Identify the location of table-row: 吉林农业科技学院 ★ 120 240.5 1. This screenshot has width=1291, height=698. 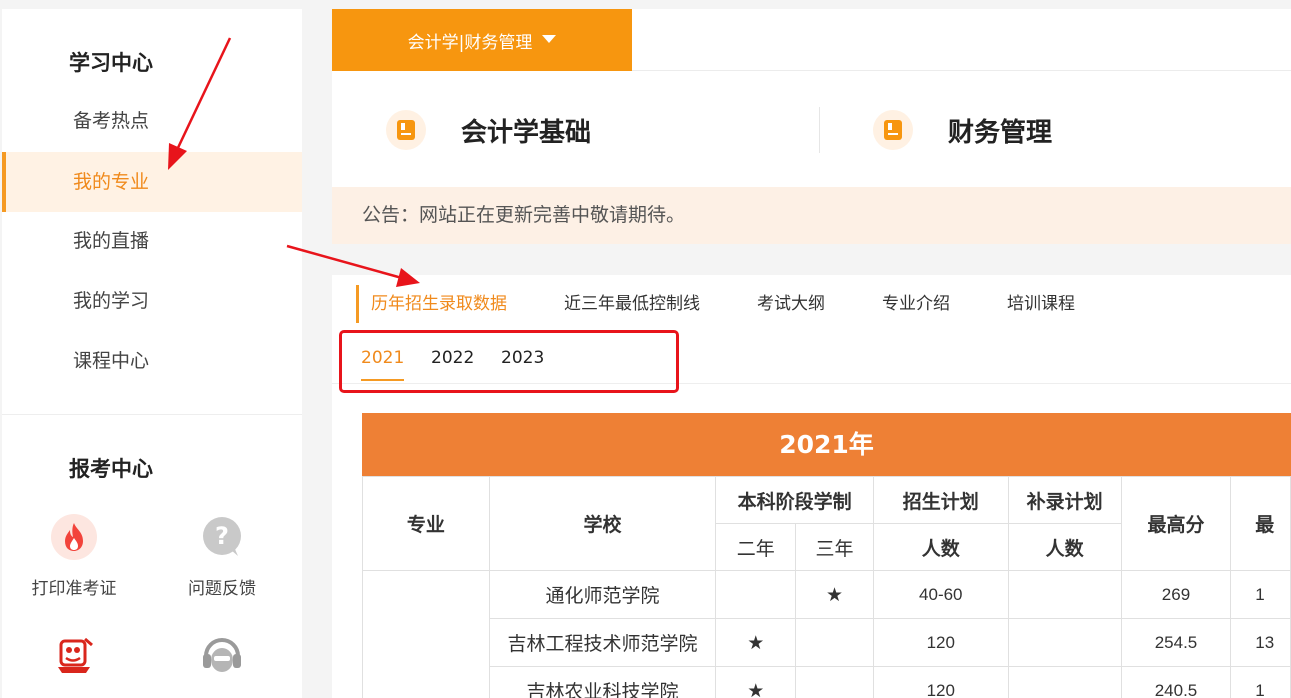
(827, 682).